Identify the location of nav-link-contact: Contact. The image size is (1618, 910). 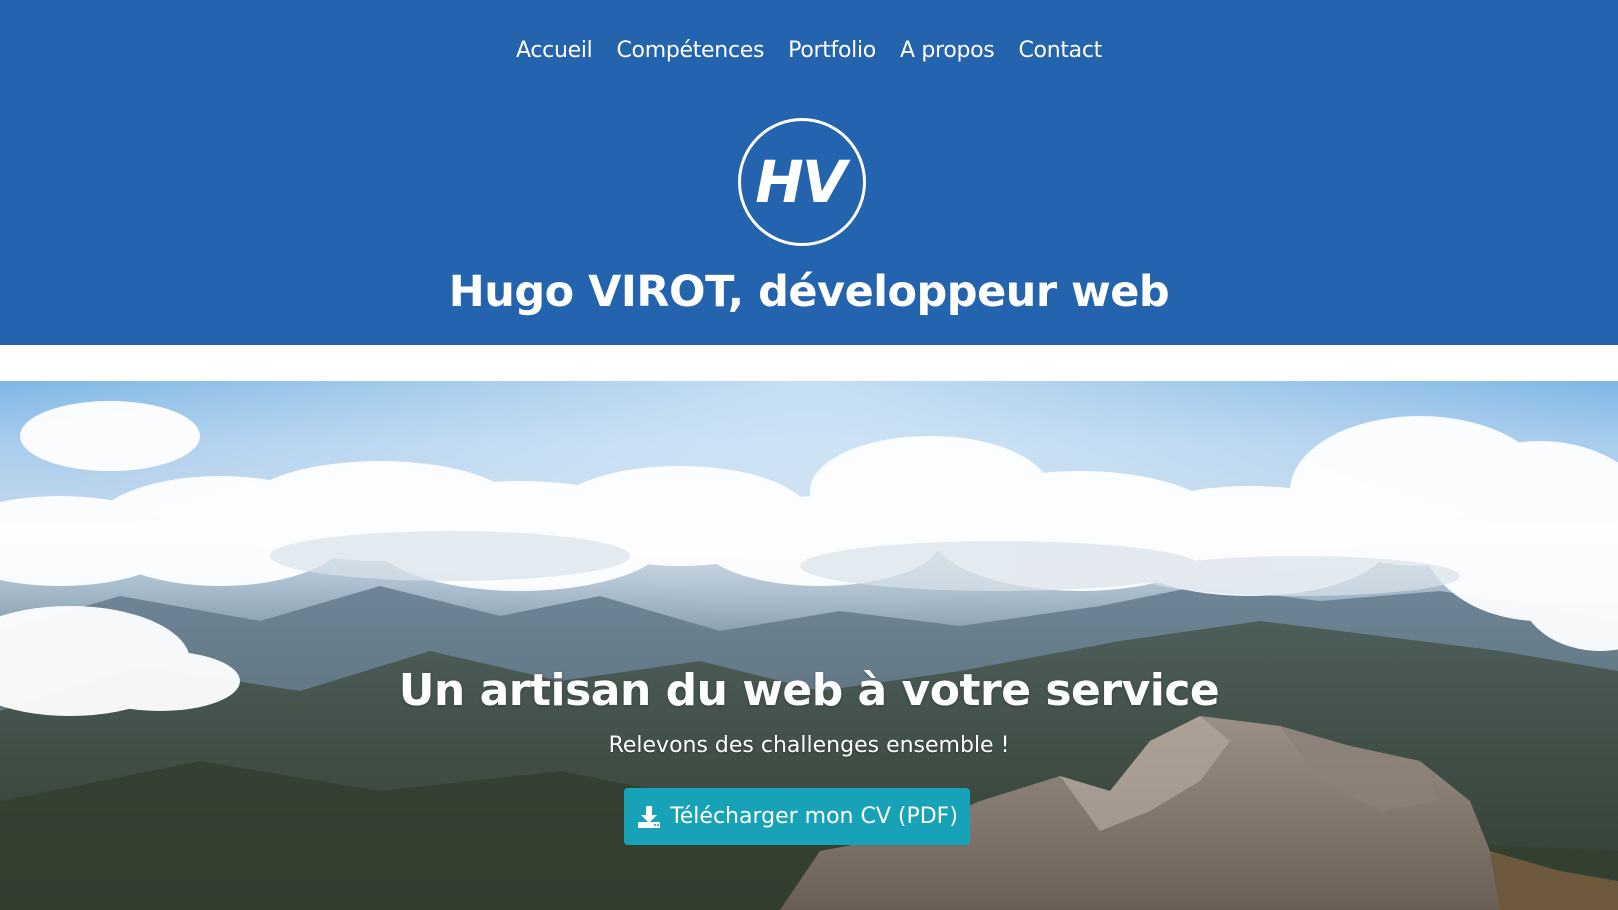
(1060, 51).